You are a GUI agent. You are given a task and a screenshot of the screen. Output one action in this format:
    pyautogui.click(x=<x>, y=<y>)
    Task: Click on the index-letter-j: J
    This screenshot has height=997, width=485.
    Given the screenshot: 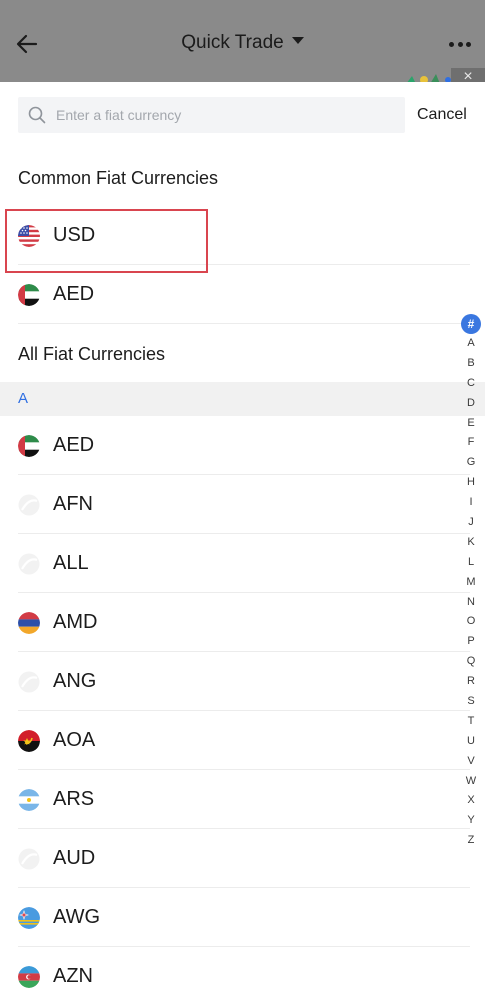 What is the action you would take?
    pyautogui.click(x=471, y=523)
    